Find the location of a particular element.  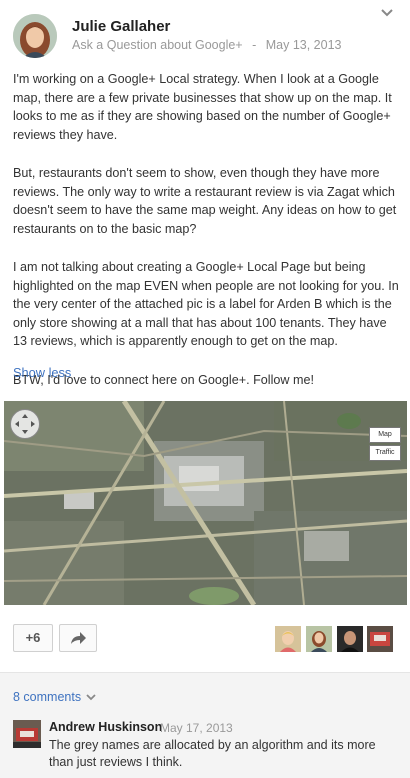

post-actions: +6 is located at coordinates (205, 641).